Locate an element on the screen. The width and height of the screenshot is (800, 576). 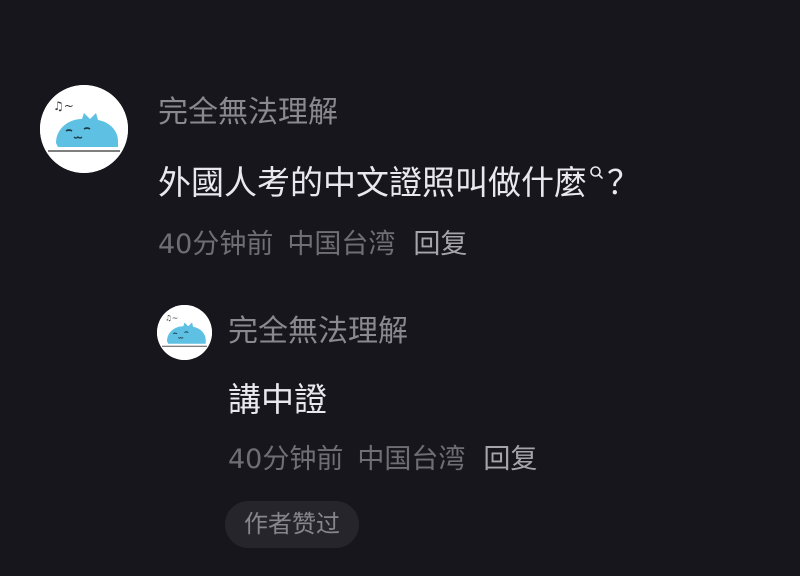
reply-time: 40分钟前 is located at coordinates (286, 459).